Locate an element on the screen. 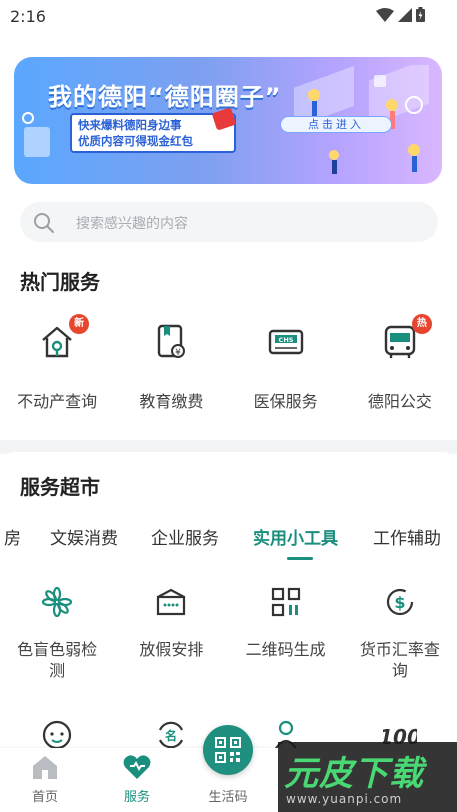  tool-label: 放假安排 is located at coordinates (171, 649).